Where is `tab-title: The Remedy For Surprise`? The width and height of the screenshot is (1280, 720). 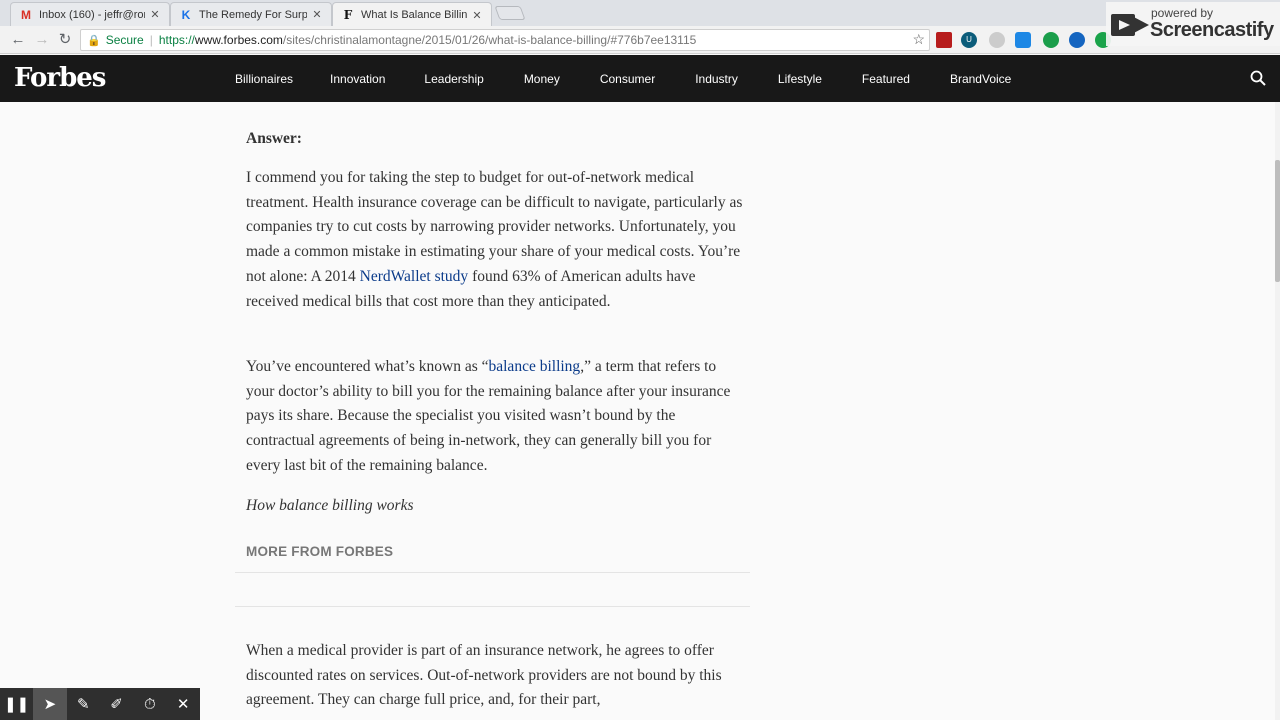 tab-title: The Remedy For Surprise is located at coordinates (253, 14).